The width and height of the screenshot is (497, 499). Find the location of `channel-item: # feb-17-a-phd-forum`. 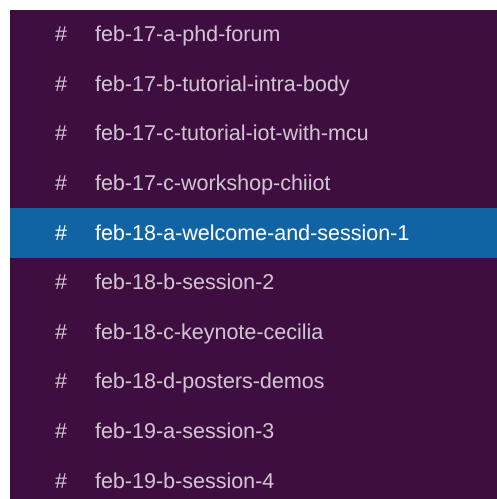

channel-item: # feb-17-a-phd-forum is located at coordinates (253, 35).